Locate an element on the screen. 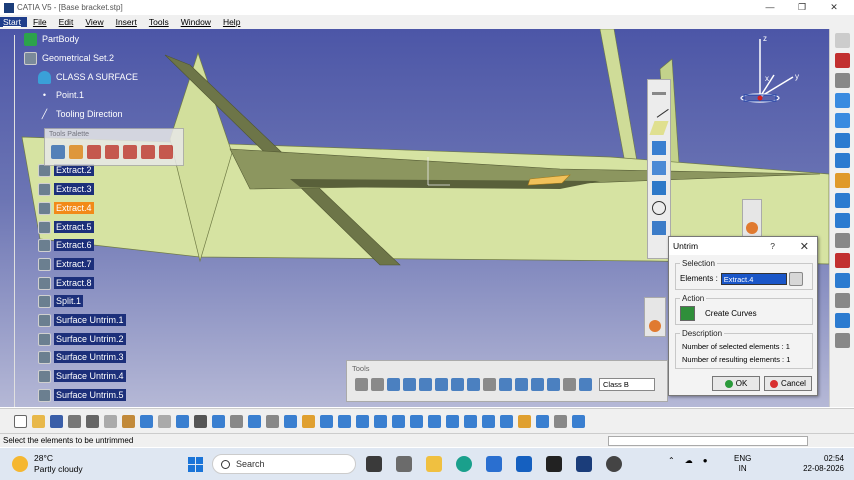 The width and height of the screenshot is (854, 480). menu-help: Help is located at coordinates (231, 22).